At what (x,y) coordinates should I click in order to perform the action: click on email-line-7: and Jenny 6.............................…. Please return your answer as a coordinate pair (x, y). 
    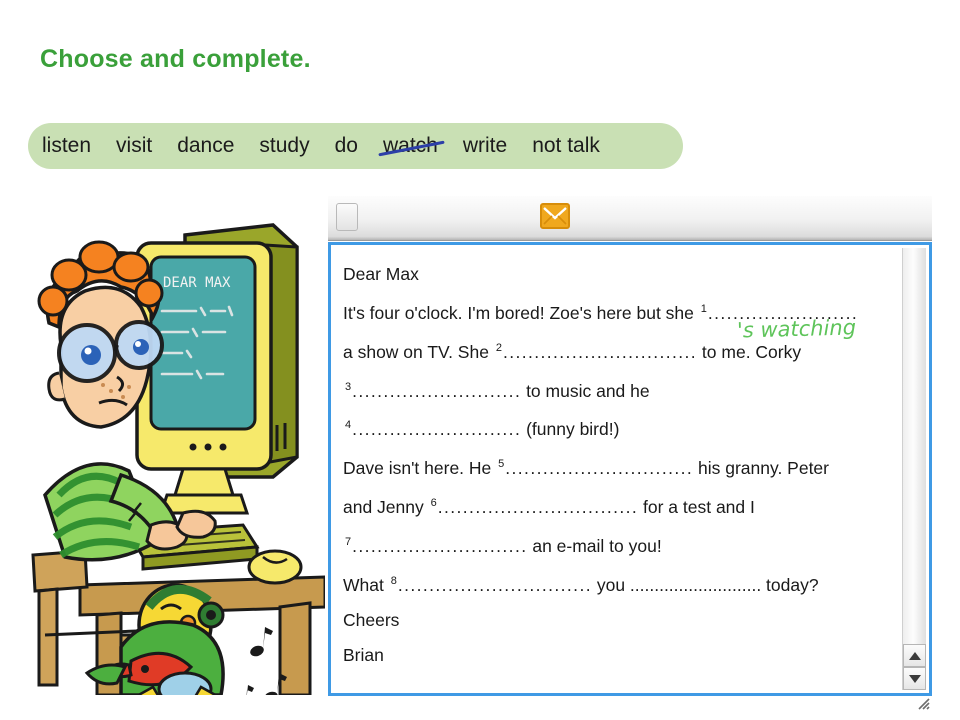
    Looking at the image, I should click on (549, 506).